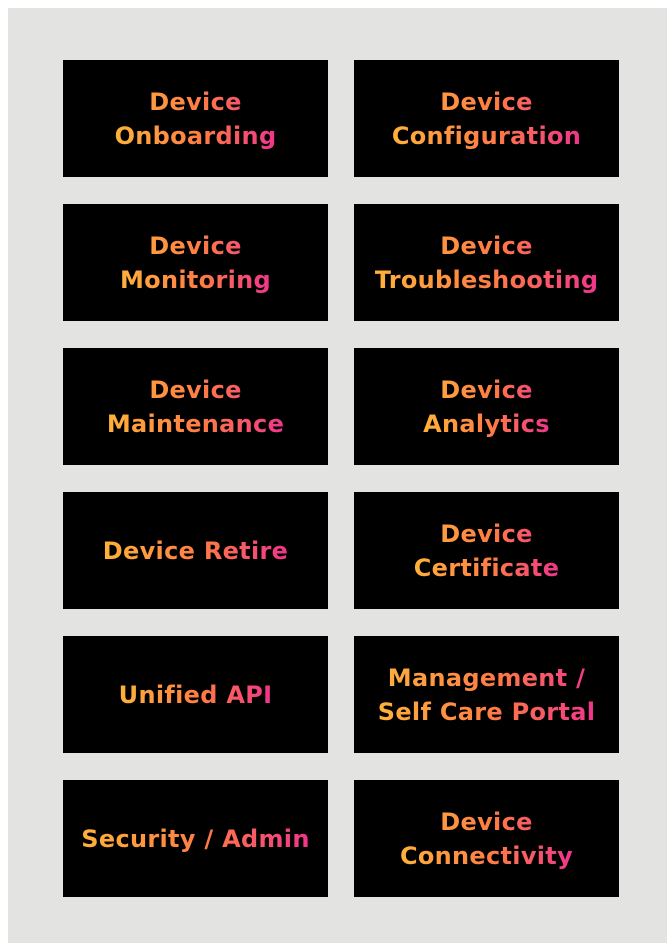 The height and width of the screenshot is (943, 667). I want to click on tile-label: Security / Admin, so click(195, 839).